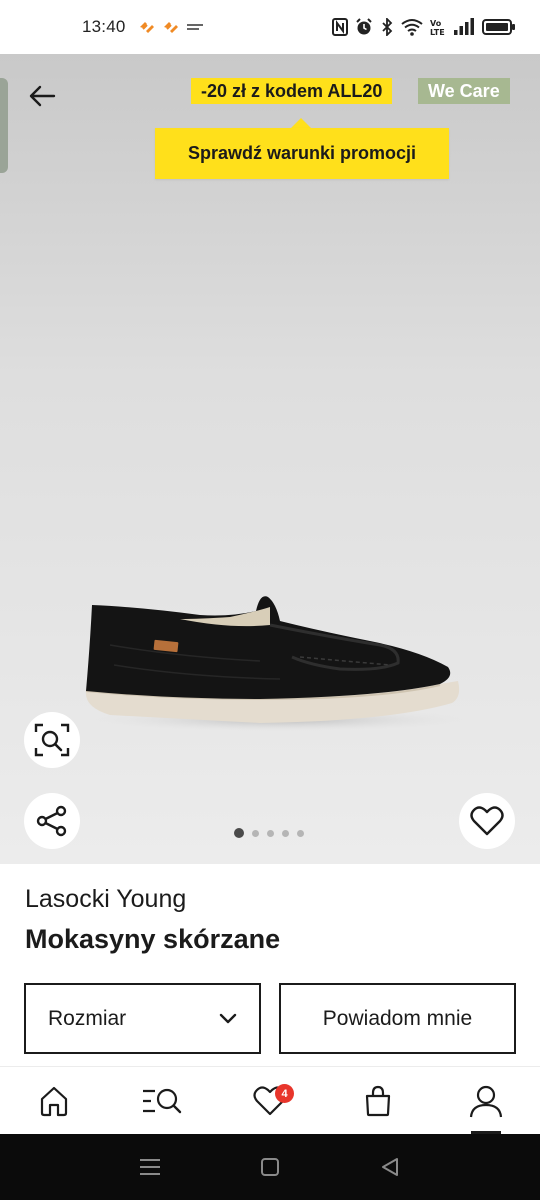  I want to click on arrow-left-icon, so click(42, 96).